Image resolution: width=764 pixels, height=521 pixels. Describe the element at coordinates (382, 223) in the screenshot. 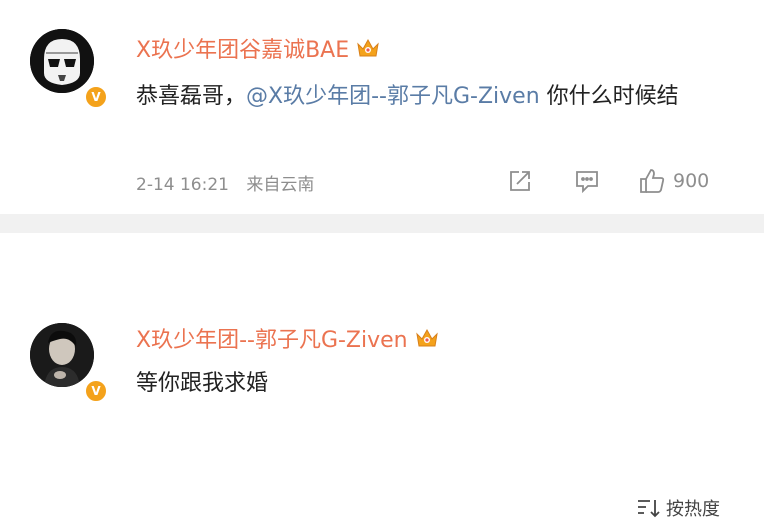

I see `section-divider` at that location.